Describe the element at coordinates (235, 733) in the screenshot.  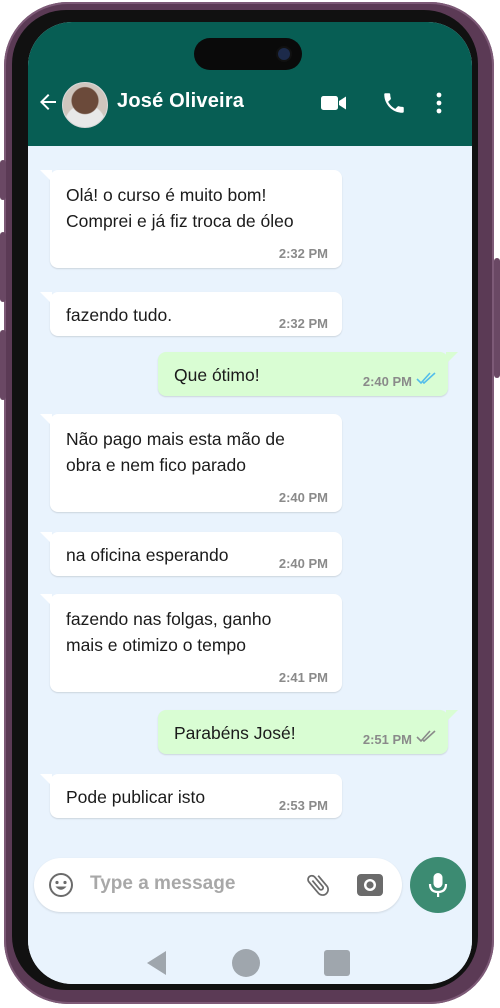
I see `message-text: Parabéns José!` at that location.